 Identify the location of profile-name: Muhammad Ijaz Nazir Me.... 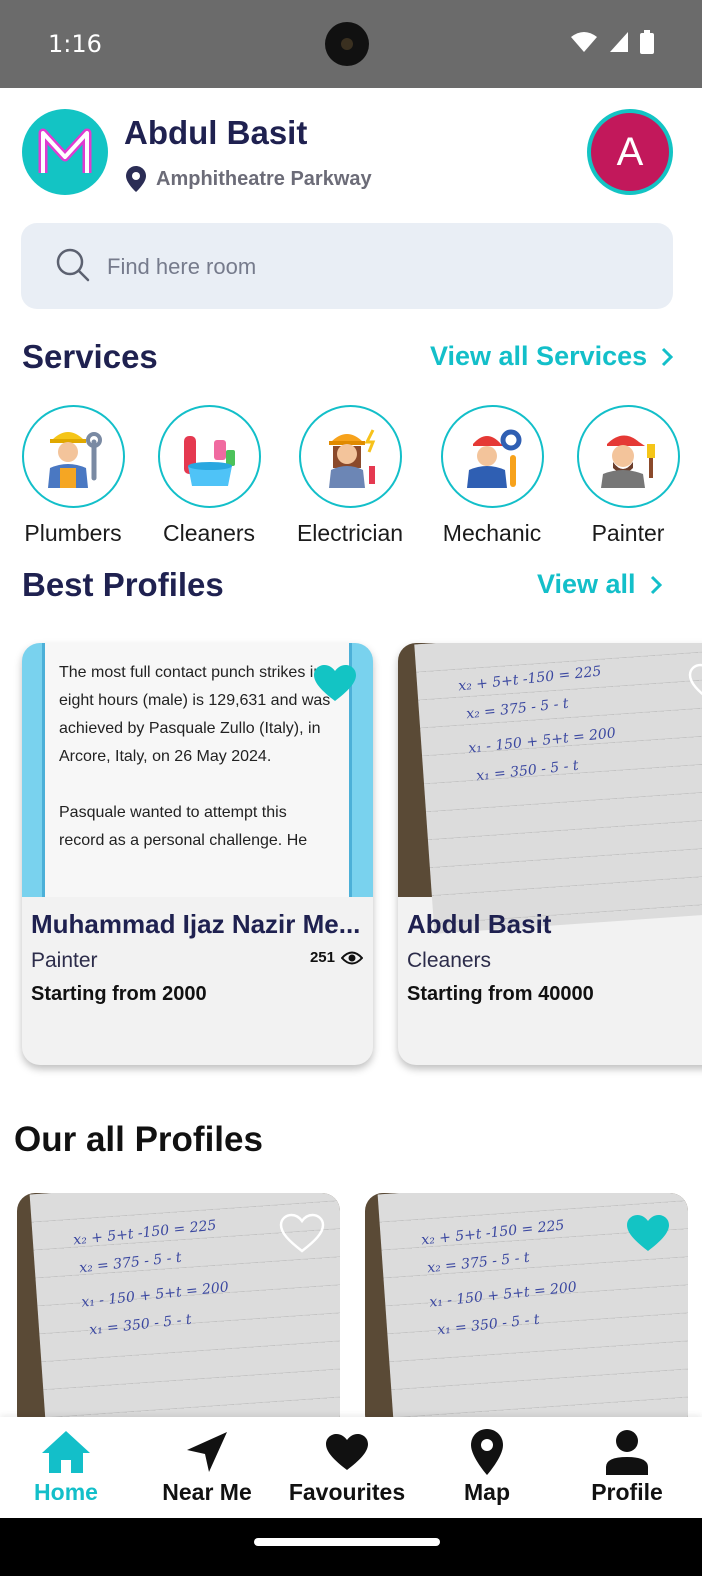
(196, 924).